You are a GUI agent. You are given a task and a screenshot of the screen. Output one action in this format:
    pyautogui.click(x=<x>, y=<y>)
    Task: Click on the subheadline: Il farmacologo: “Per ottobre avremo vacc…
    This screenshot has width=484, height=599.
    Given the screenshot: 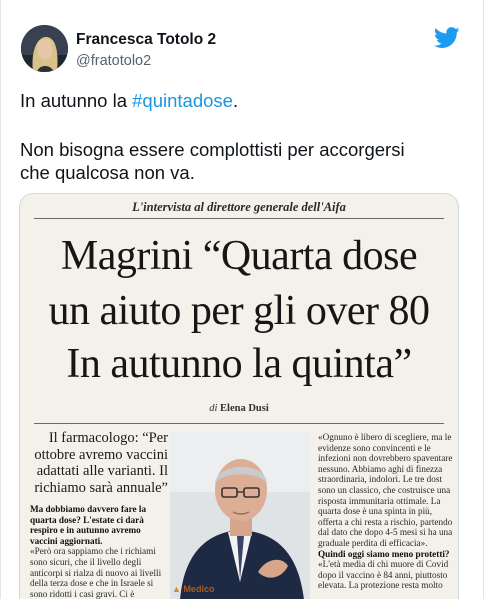 What is the action you would take?
    pyautogui.click(x=99, y=463)
    